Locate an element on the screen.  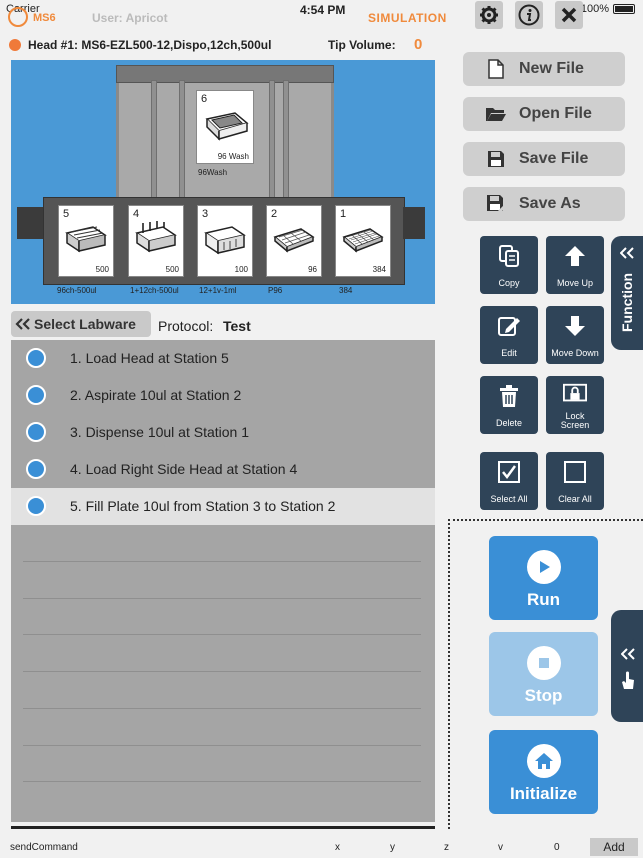
gear-icon is located at coordinates (489, 15).